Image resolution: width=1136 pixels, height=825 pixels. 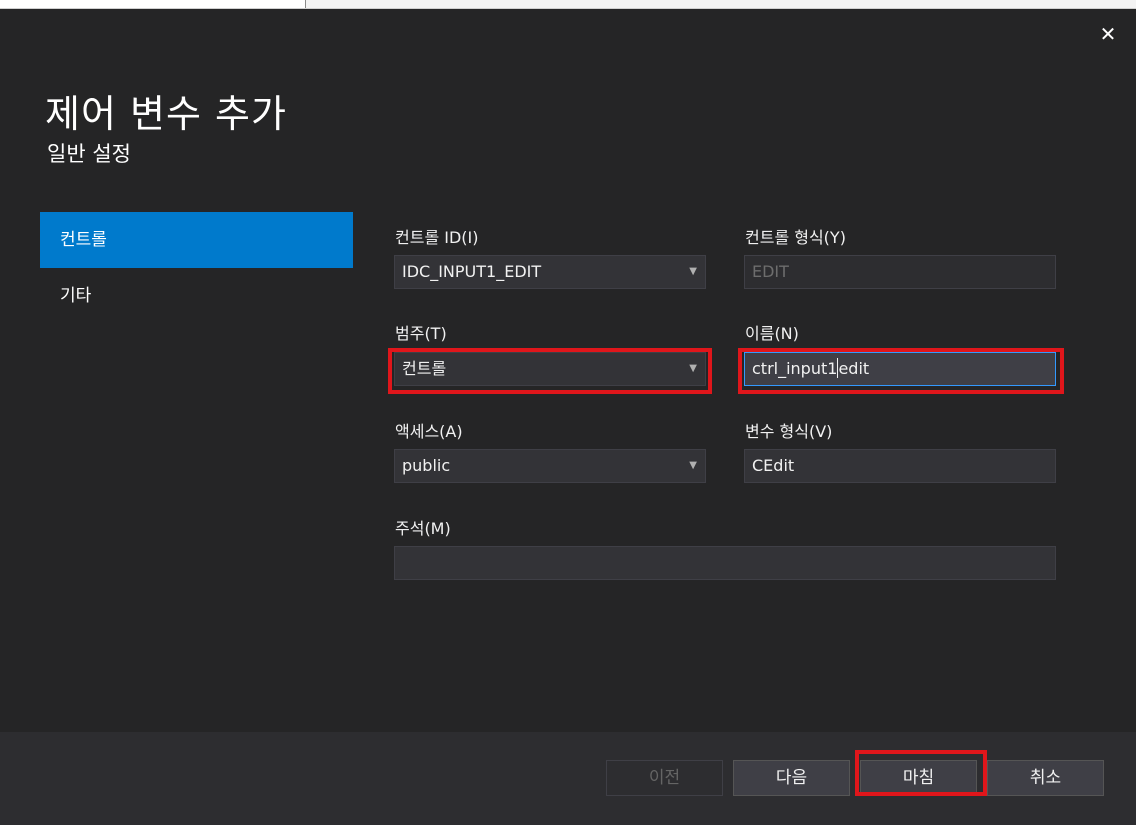 What do you see at coordinates (795, 237) in the screenshot?
I see `control-type-label: 컨트롤 형식(Y)` at bounding box center [795, 237].